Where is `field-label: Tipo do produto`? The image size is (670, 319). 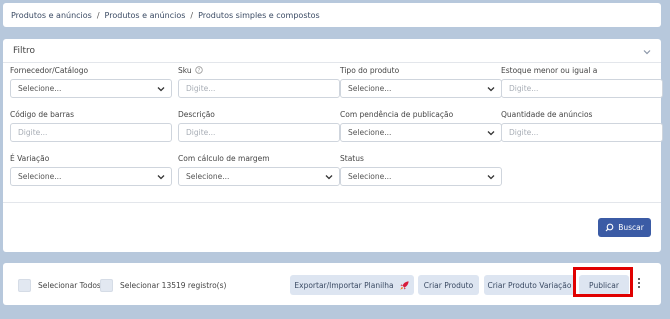 field-label: Tipo do produto is located at coordinates (370, 70).